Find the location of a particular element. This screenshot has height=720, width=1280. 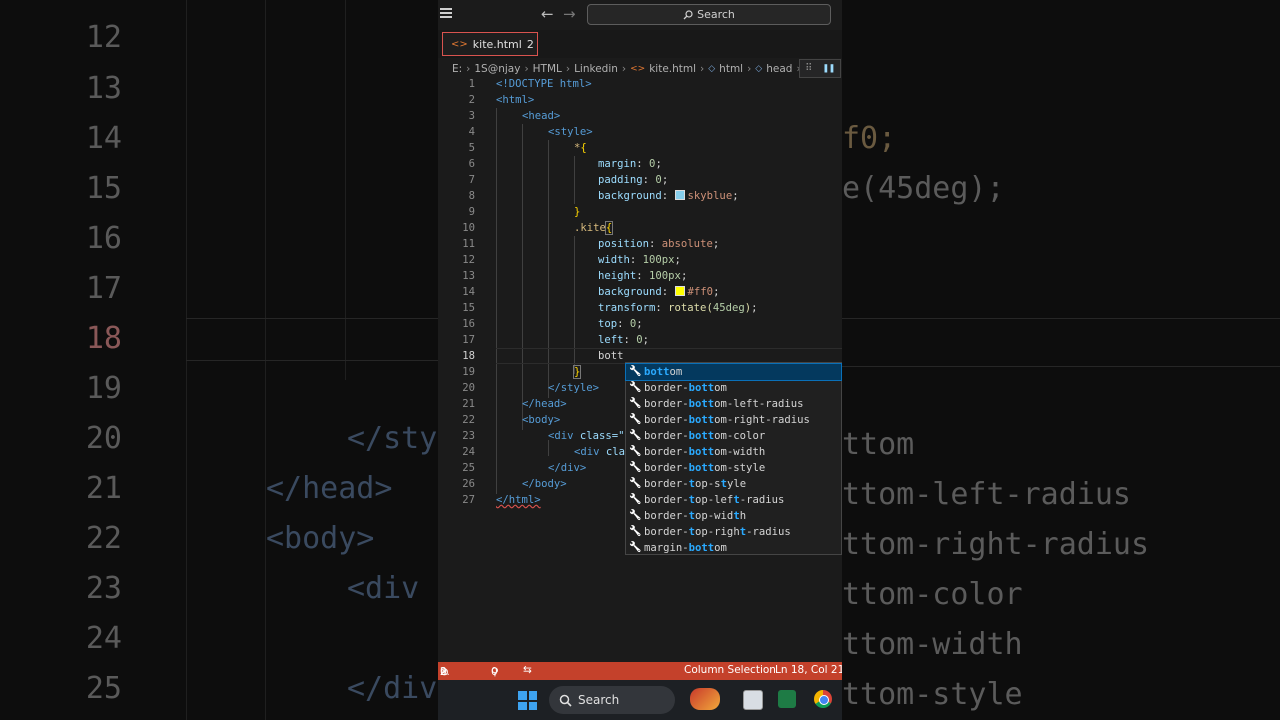

suggestion-item: 🔧 border-top-left-radius is located at coordinates (733, 500).